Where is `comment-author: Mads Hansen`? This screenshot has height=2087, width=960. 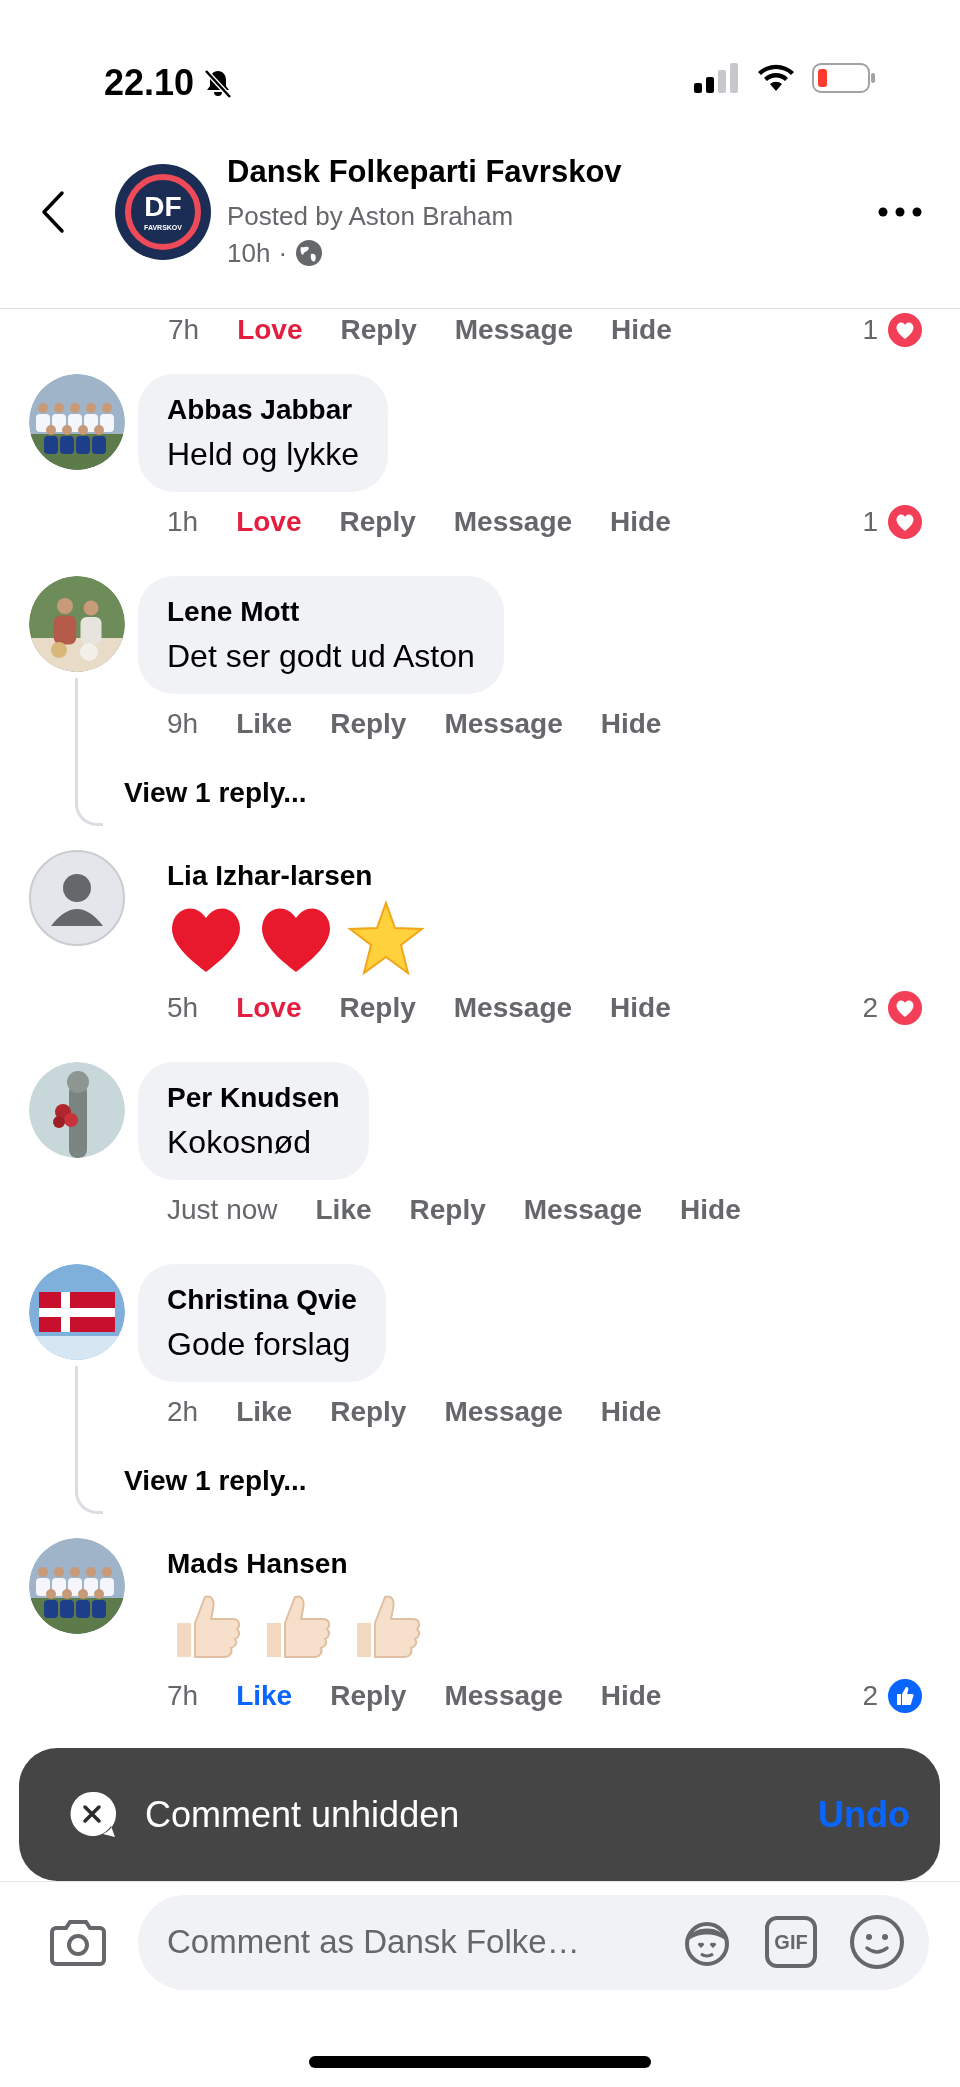
comment-author: Mads Hansen is located at coordinates (550, 1564).